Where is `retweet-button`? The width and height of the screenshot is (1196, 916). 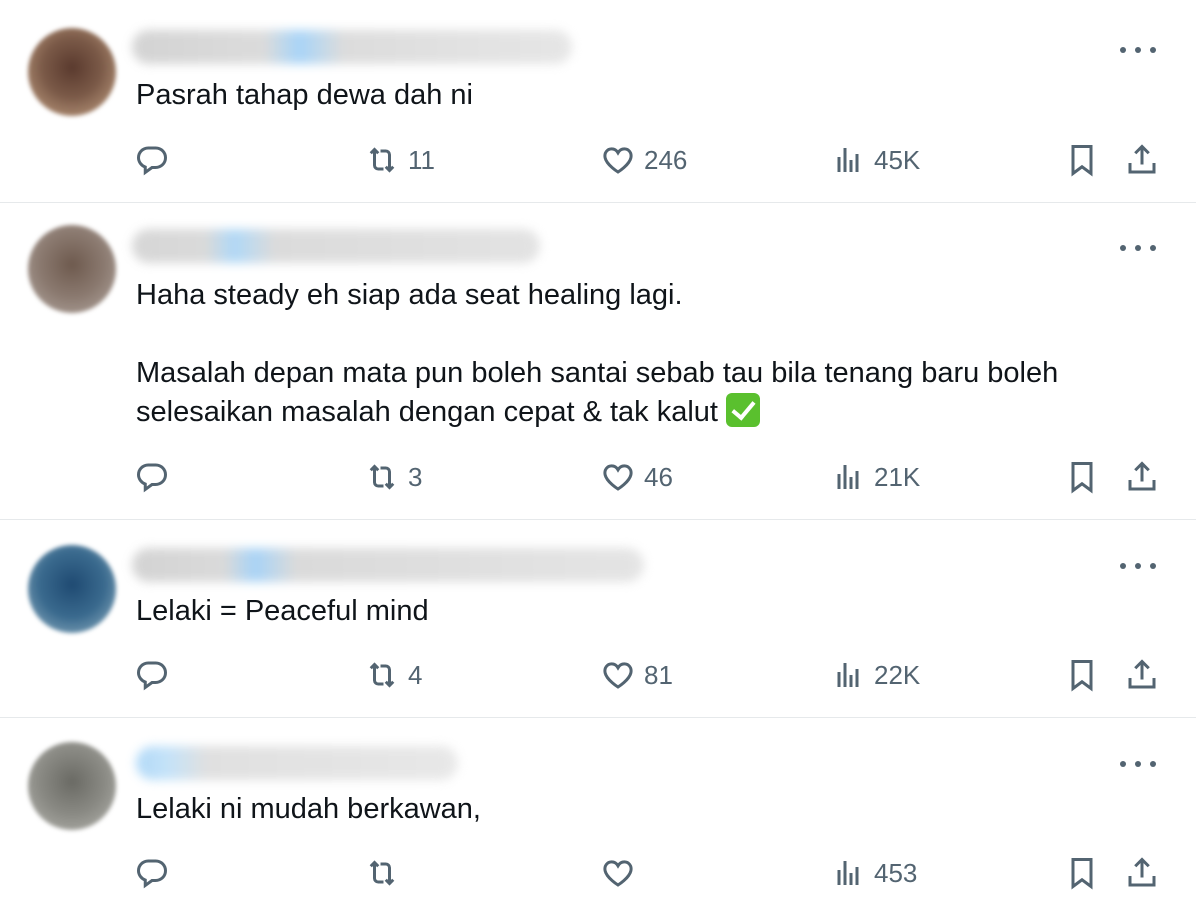 retweet-button is located at coordinates (386, 873).